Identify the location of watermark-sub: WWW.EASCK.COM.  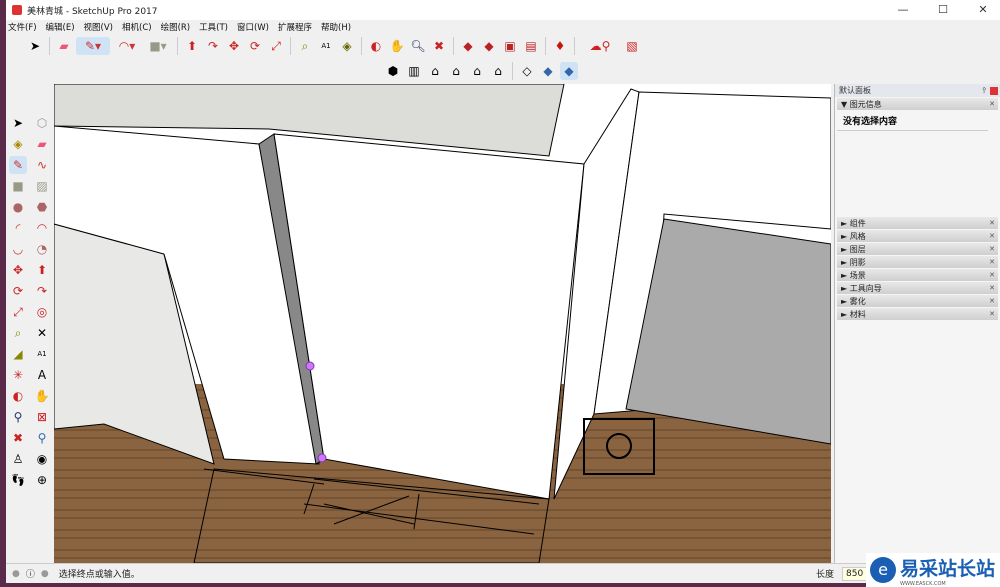
(923, 583).